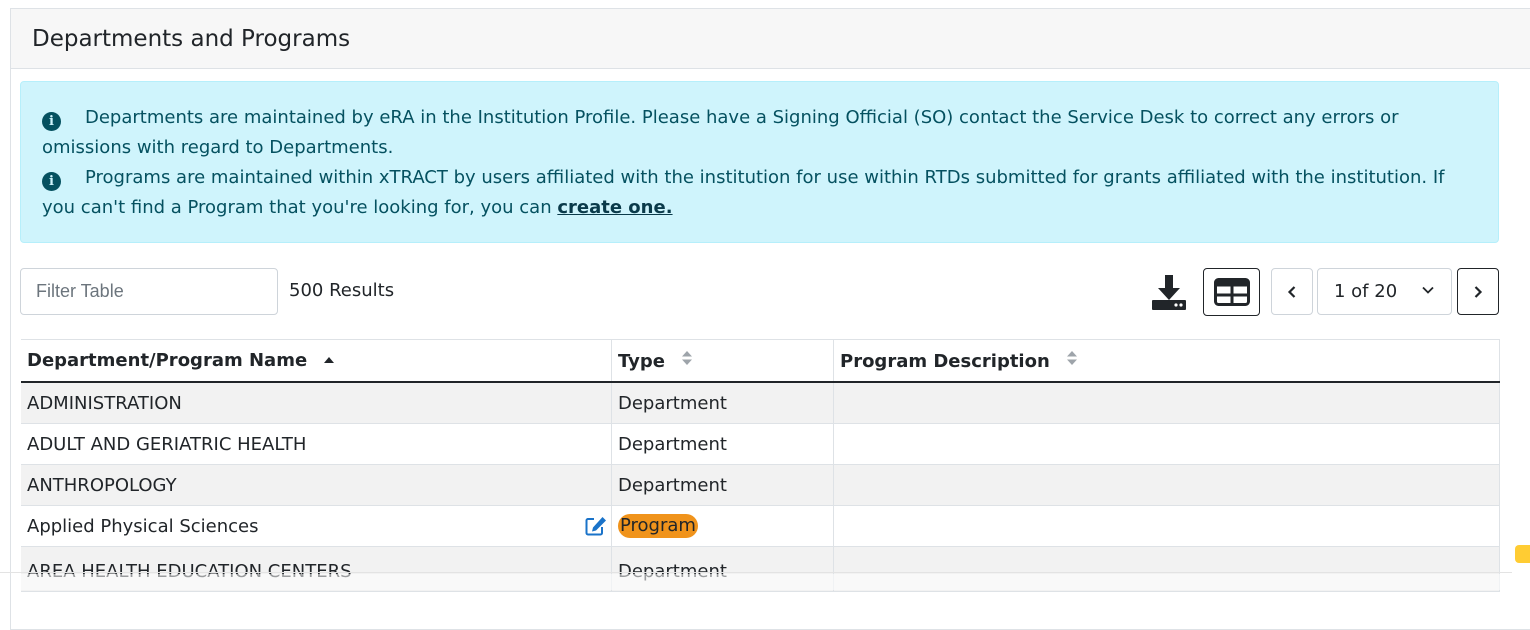  Describe the element at coordinates (329, 360) in the screenshot. I see `sort-asc-icon` at that location.